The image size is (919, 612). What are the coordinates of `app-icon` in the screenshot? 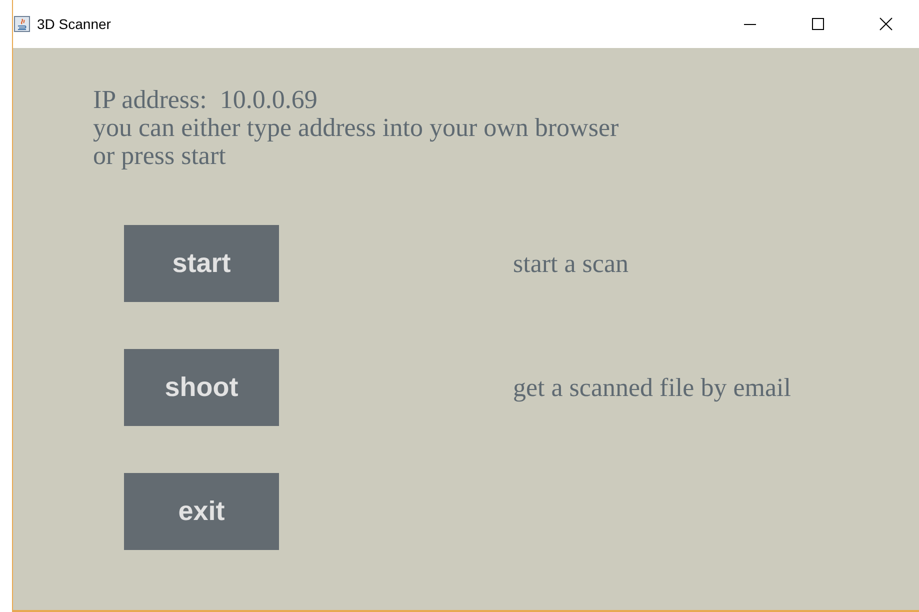 It's located at (22, 24).